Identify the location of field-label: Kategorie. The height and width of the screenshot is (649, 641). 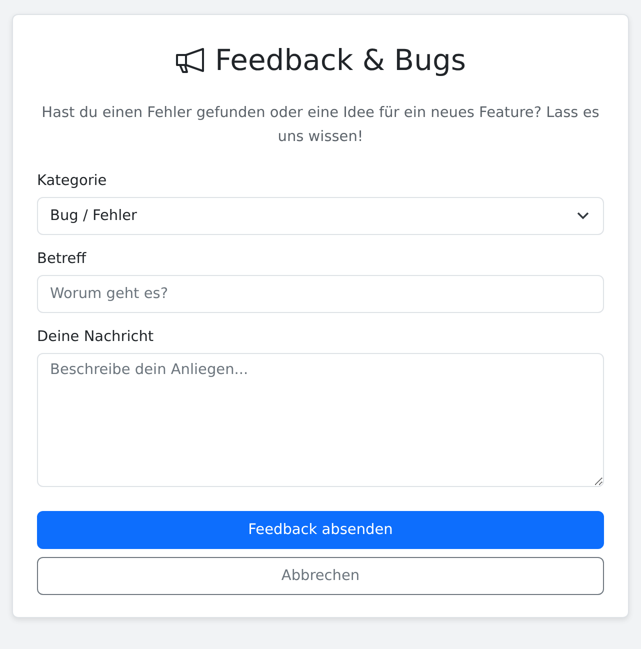
(72, 181).